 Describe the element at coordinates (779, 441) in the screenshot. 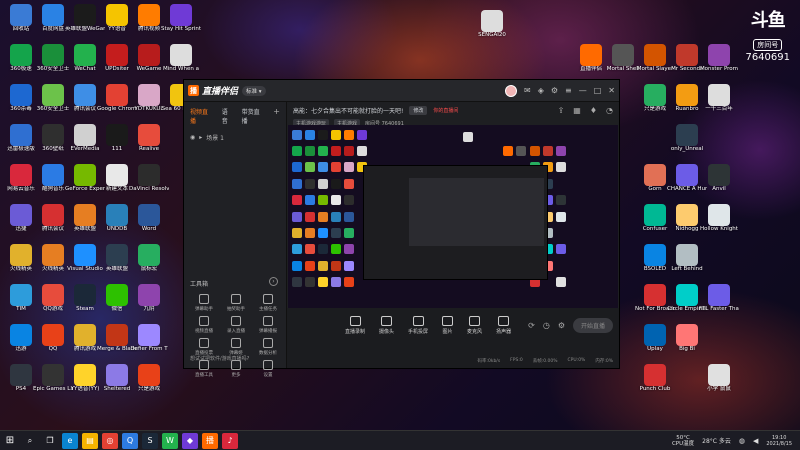

I see `clock: 19:10 2021/8/15` at that location.